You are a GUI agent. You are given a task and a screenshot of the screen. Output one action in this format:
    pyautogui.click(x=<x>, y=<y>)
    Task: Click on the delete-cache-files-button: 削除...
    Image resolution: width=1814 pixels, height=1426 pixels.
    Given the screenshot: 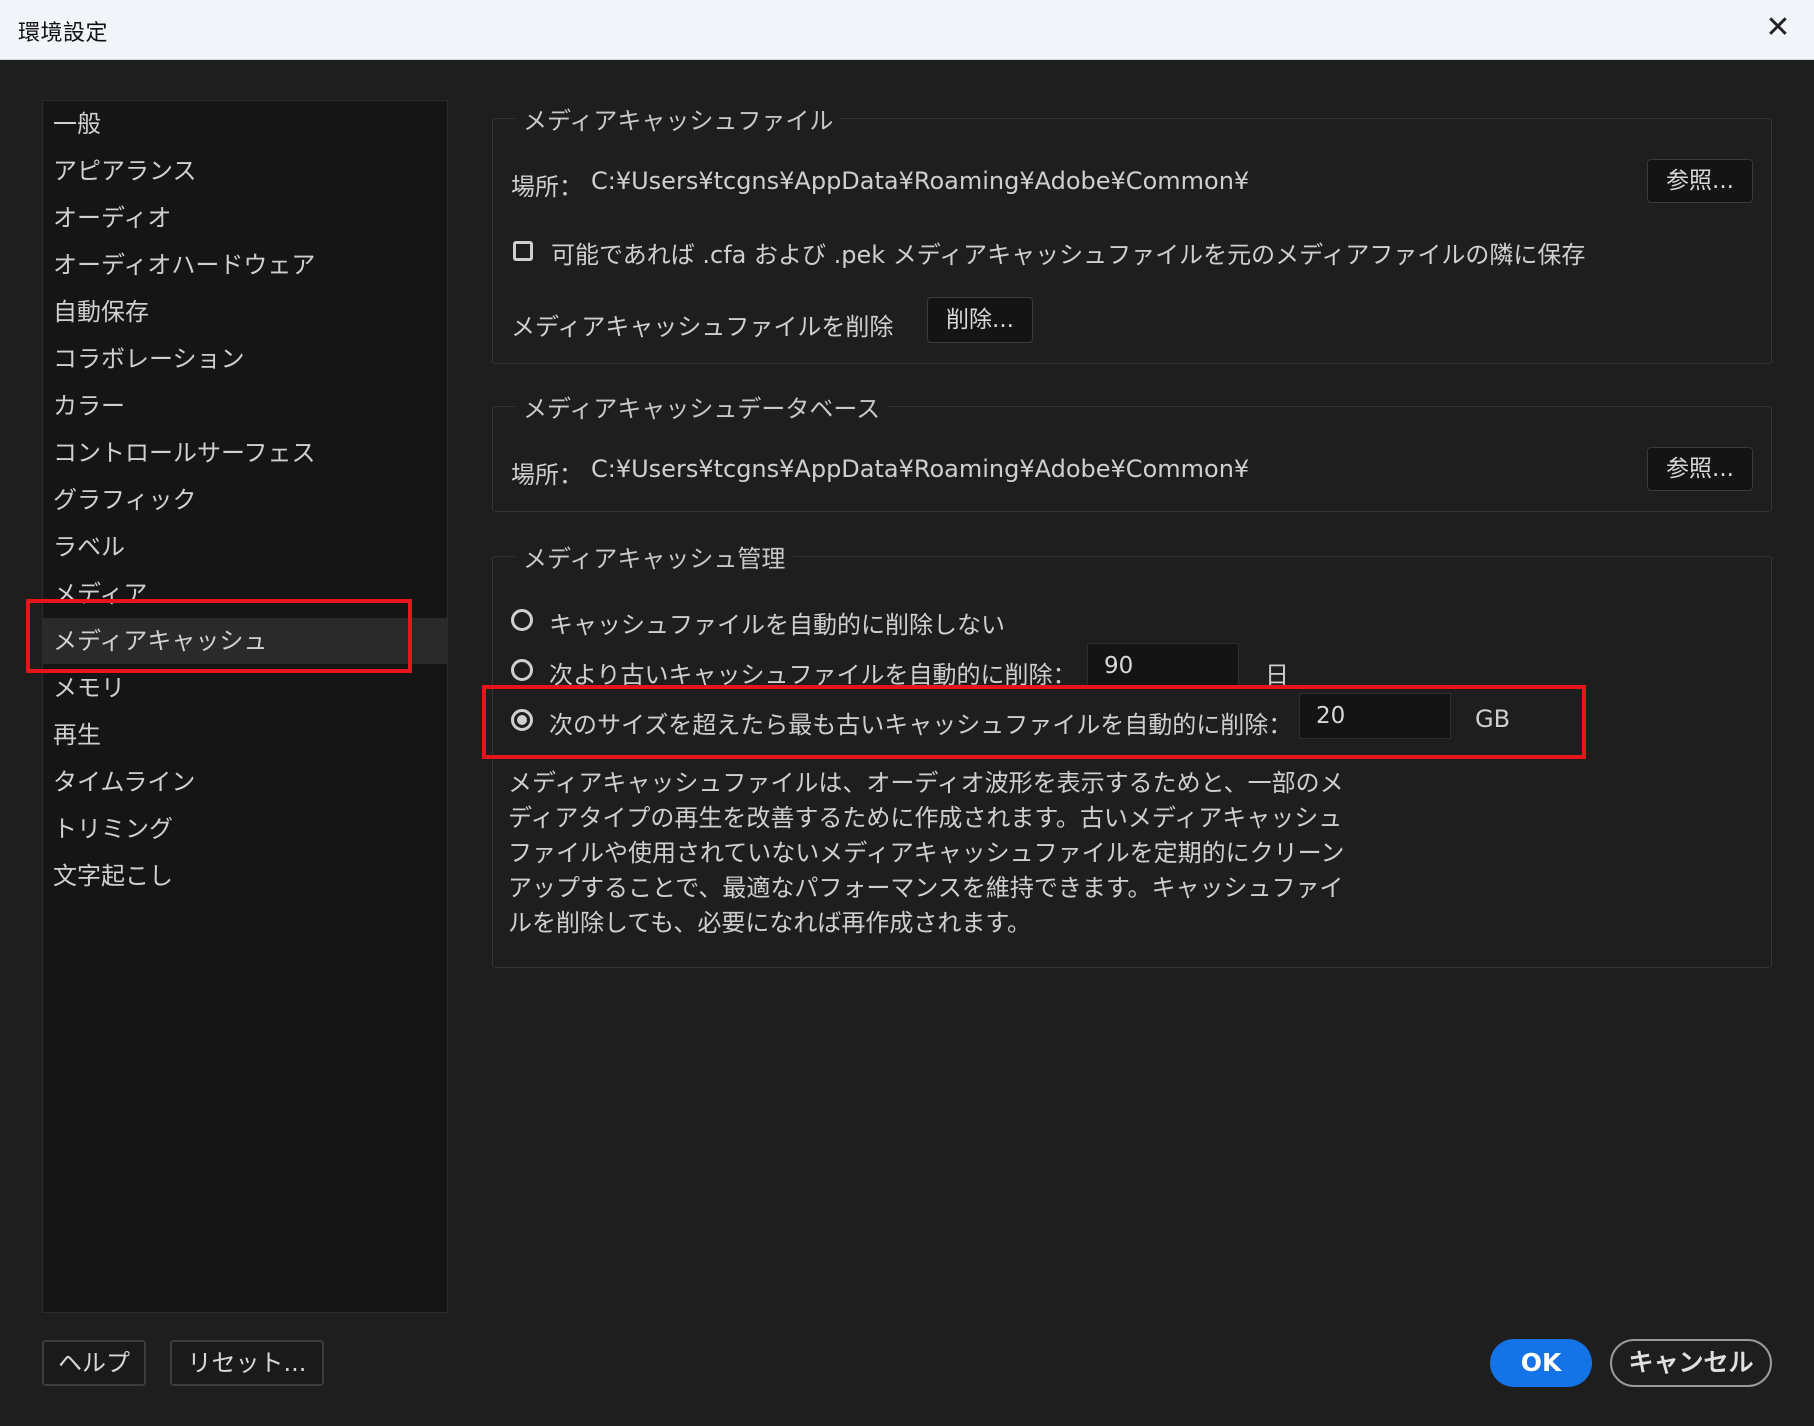 What is the action you would take?
    pyautogui.click(x=980, y=320)
    